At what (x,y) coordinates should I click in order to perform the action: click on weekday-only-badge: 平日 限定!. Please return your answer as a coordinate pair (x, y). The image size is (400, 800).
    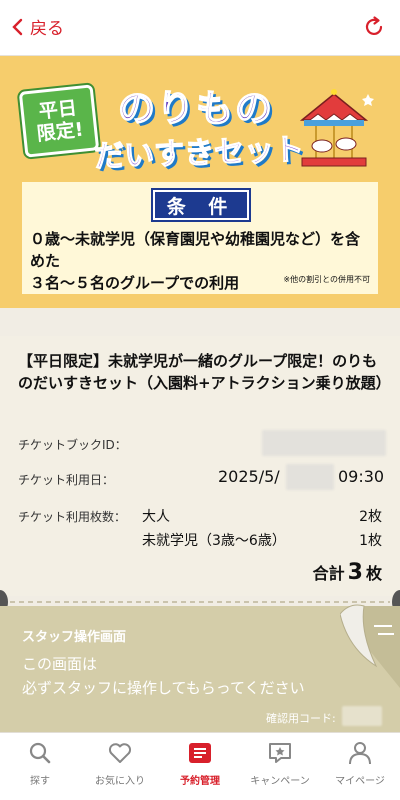
    Looking at the image, I should click on (59, 121).